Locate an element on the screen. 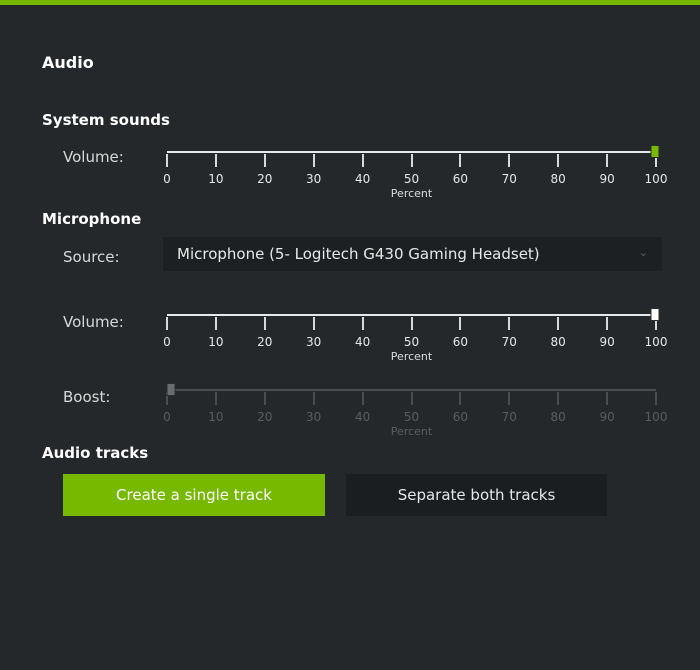 The height and width of the screenshot is (670, 700). mic-volume-ticks: 0 10 20 30 40 50 60 70 80 90 100 is located at coordinates (415, 333).